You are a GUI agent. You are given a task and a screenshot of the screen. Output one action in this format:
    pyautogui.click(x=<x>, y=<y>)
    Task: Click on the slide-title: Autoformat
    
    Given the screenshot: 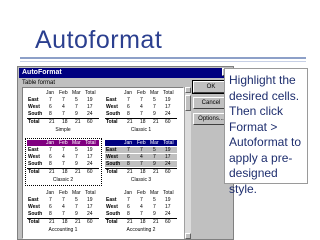 What is the action you would take?
    pyautogui.click(x=99, y=40)
    